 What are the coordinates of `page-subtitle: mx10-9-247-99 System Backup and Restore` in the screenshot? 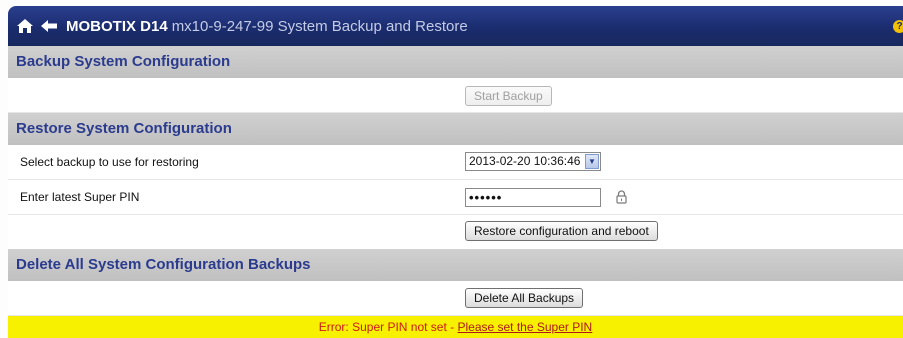 It's located at (319, 26).